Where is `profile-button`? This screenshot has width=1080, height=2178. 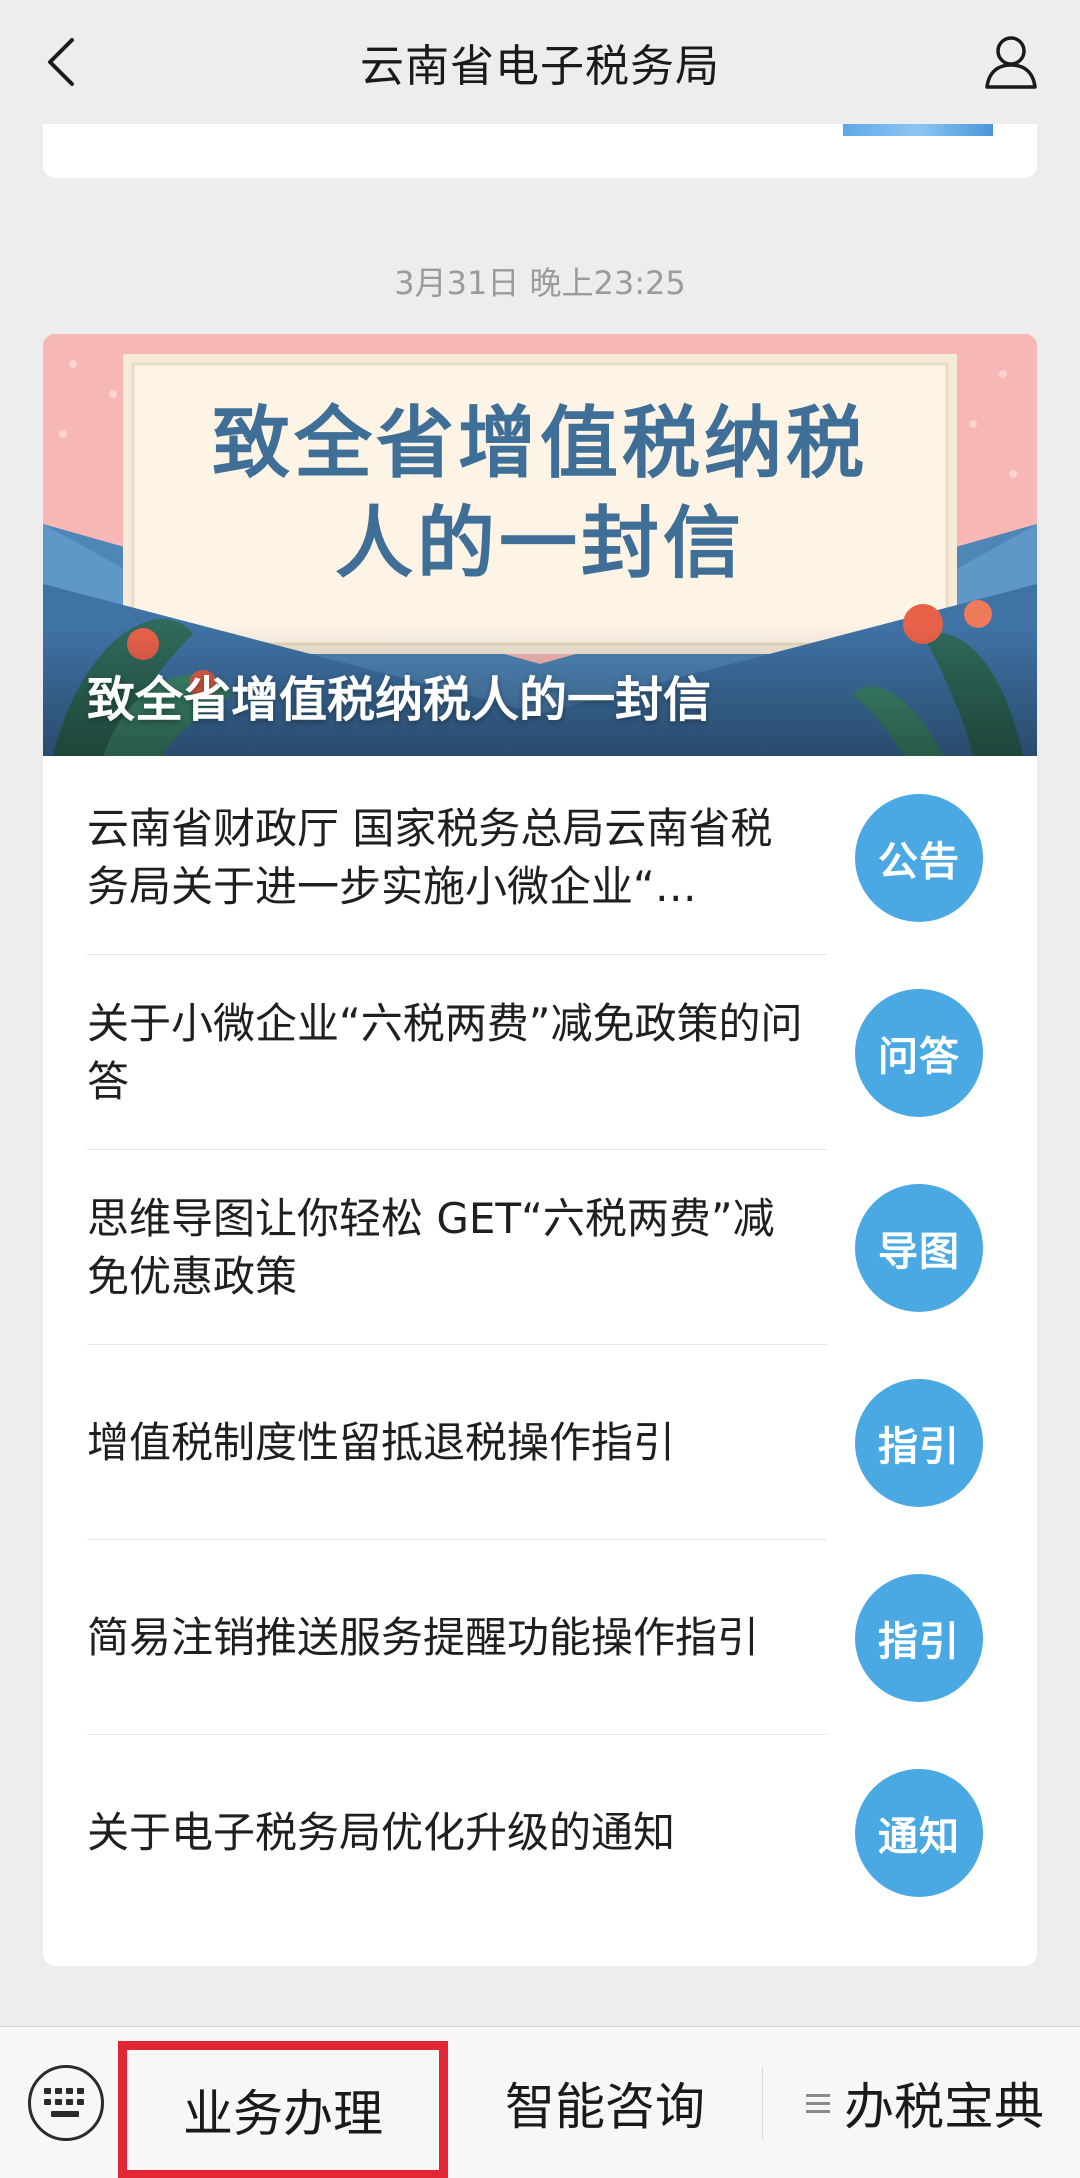
profile-button is located at coordinates (1011, 61).